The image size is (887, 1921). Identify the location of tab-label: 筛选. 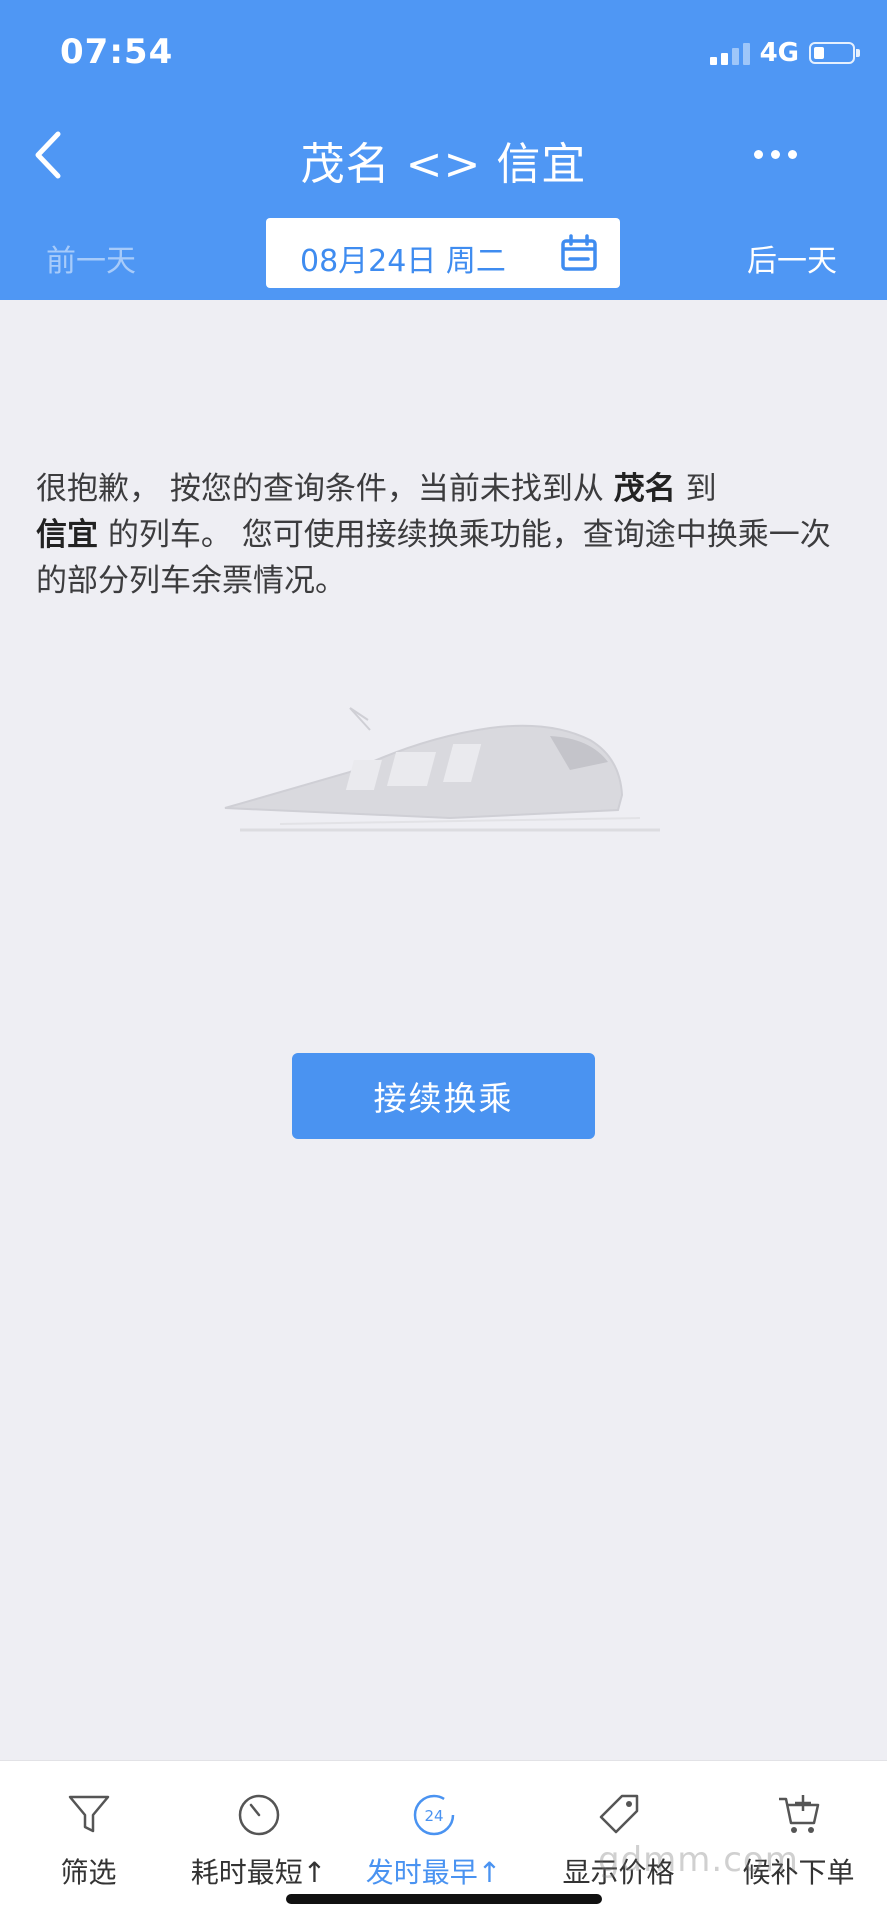
(88, 1872).